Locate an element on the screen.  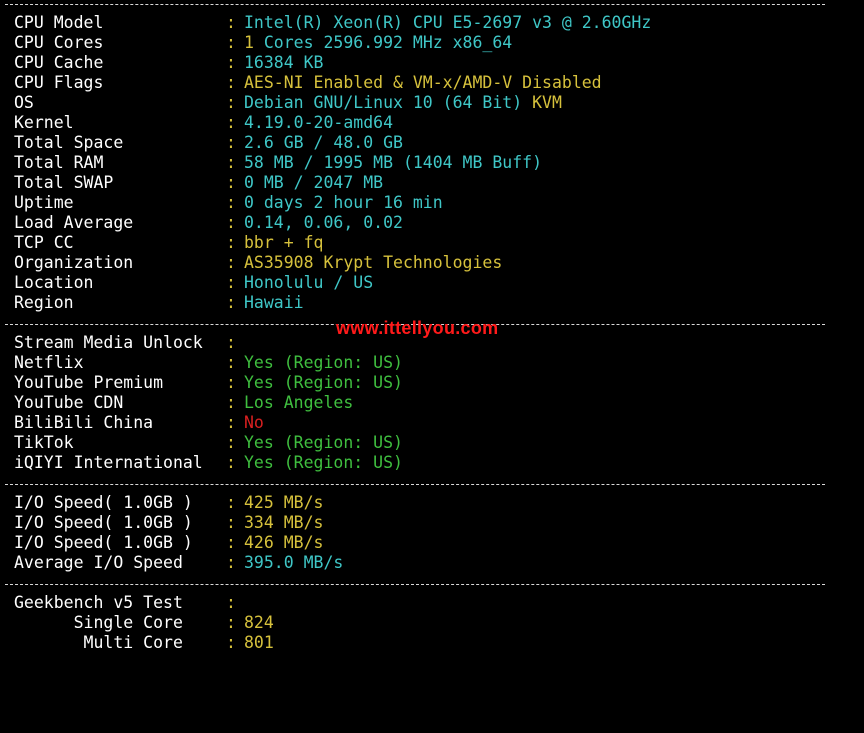
label-cpu-model: CPU Model is located at coordinates (59, 22).